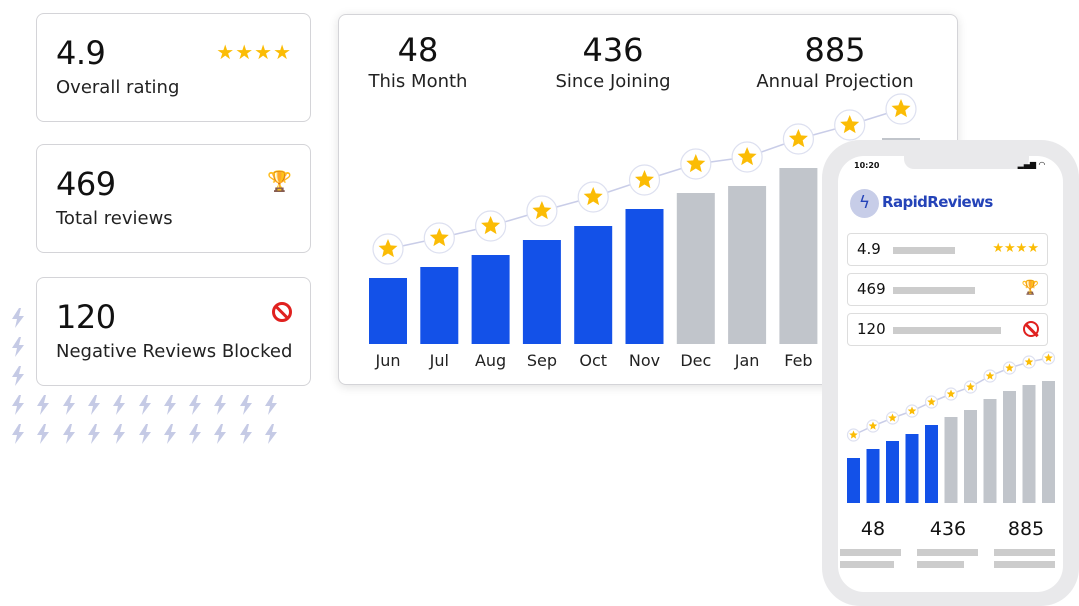 The width and height of the screenshot is (1079, 606). Describe the element at coordinates (1026, 529) in the screenshot. I see `phone-stat: 885` at that location.